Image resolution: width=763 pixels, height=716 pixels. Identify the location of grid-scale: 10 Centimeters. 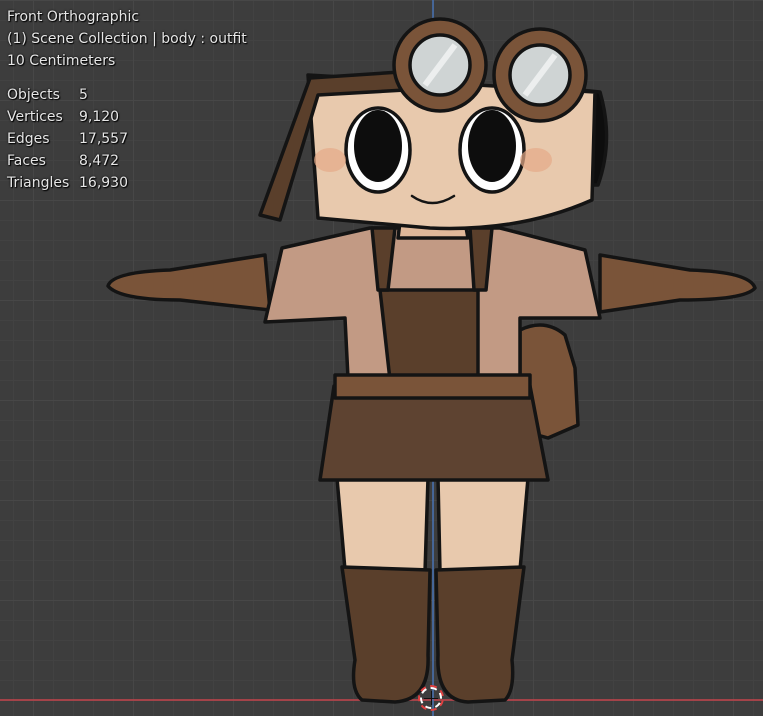
(61, 61).